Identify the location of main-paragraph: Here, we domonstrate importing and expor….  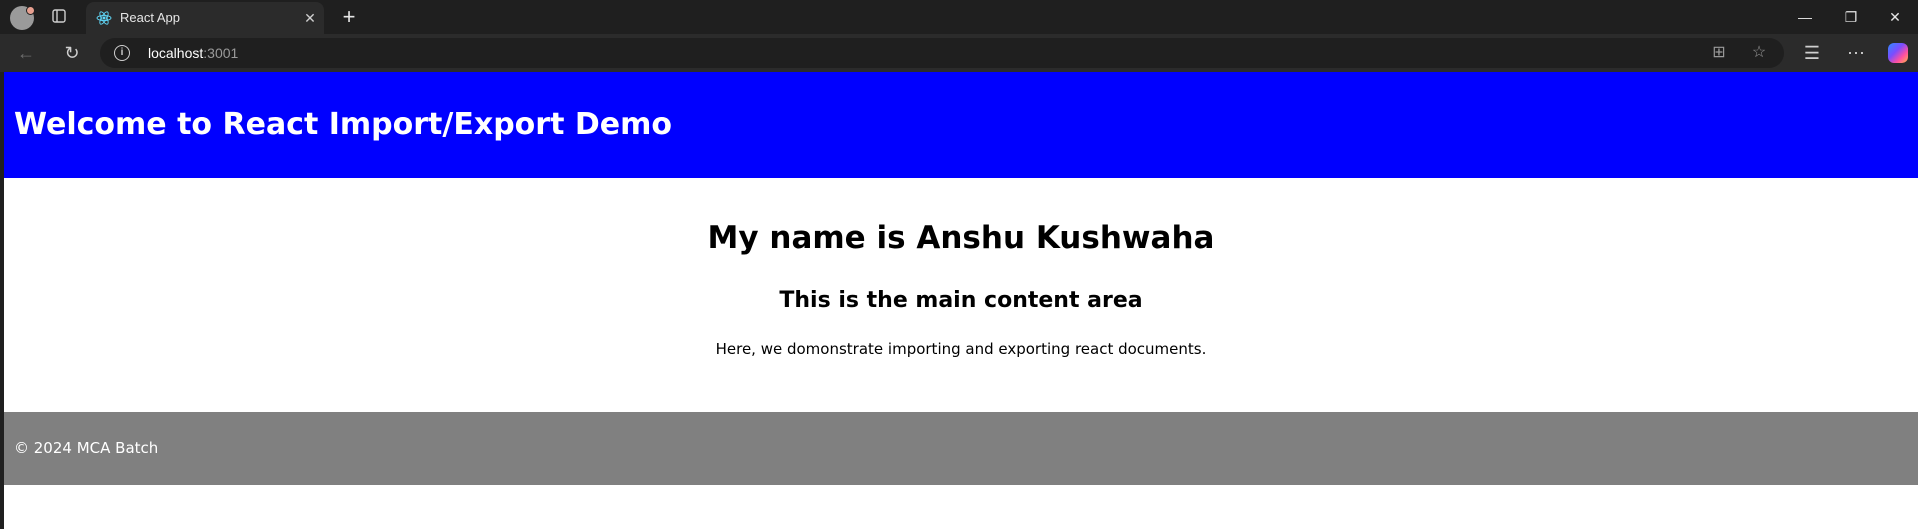
(961, 349).